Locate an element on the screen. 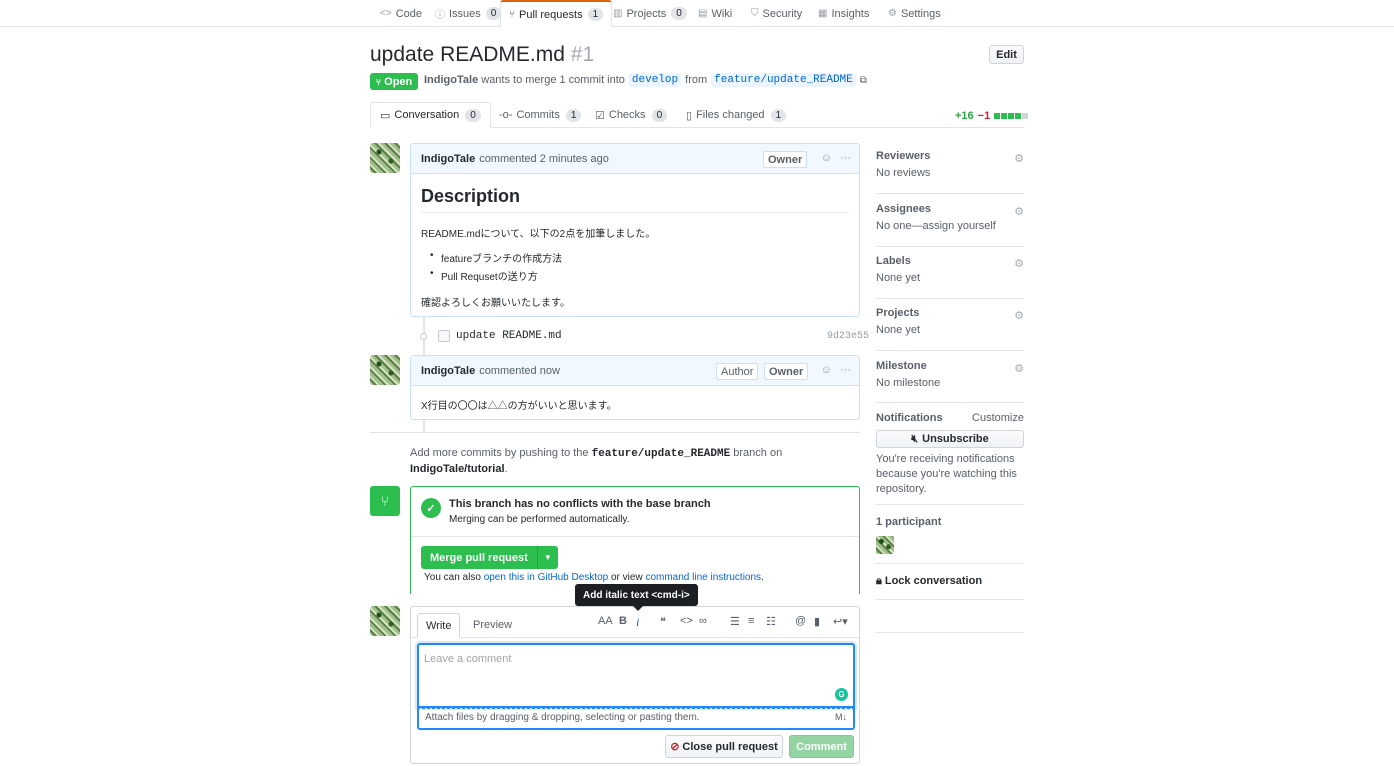  diffstat-deletions: −1 is located at coordinates (984, 116).